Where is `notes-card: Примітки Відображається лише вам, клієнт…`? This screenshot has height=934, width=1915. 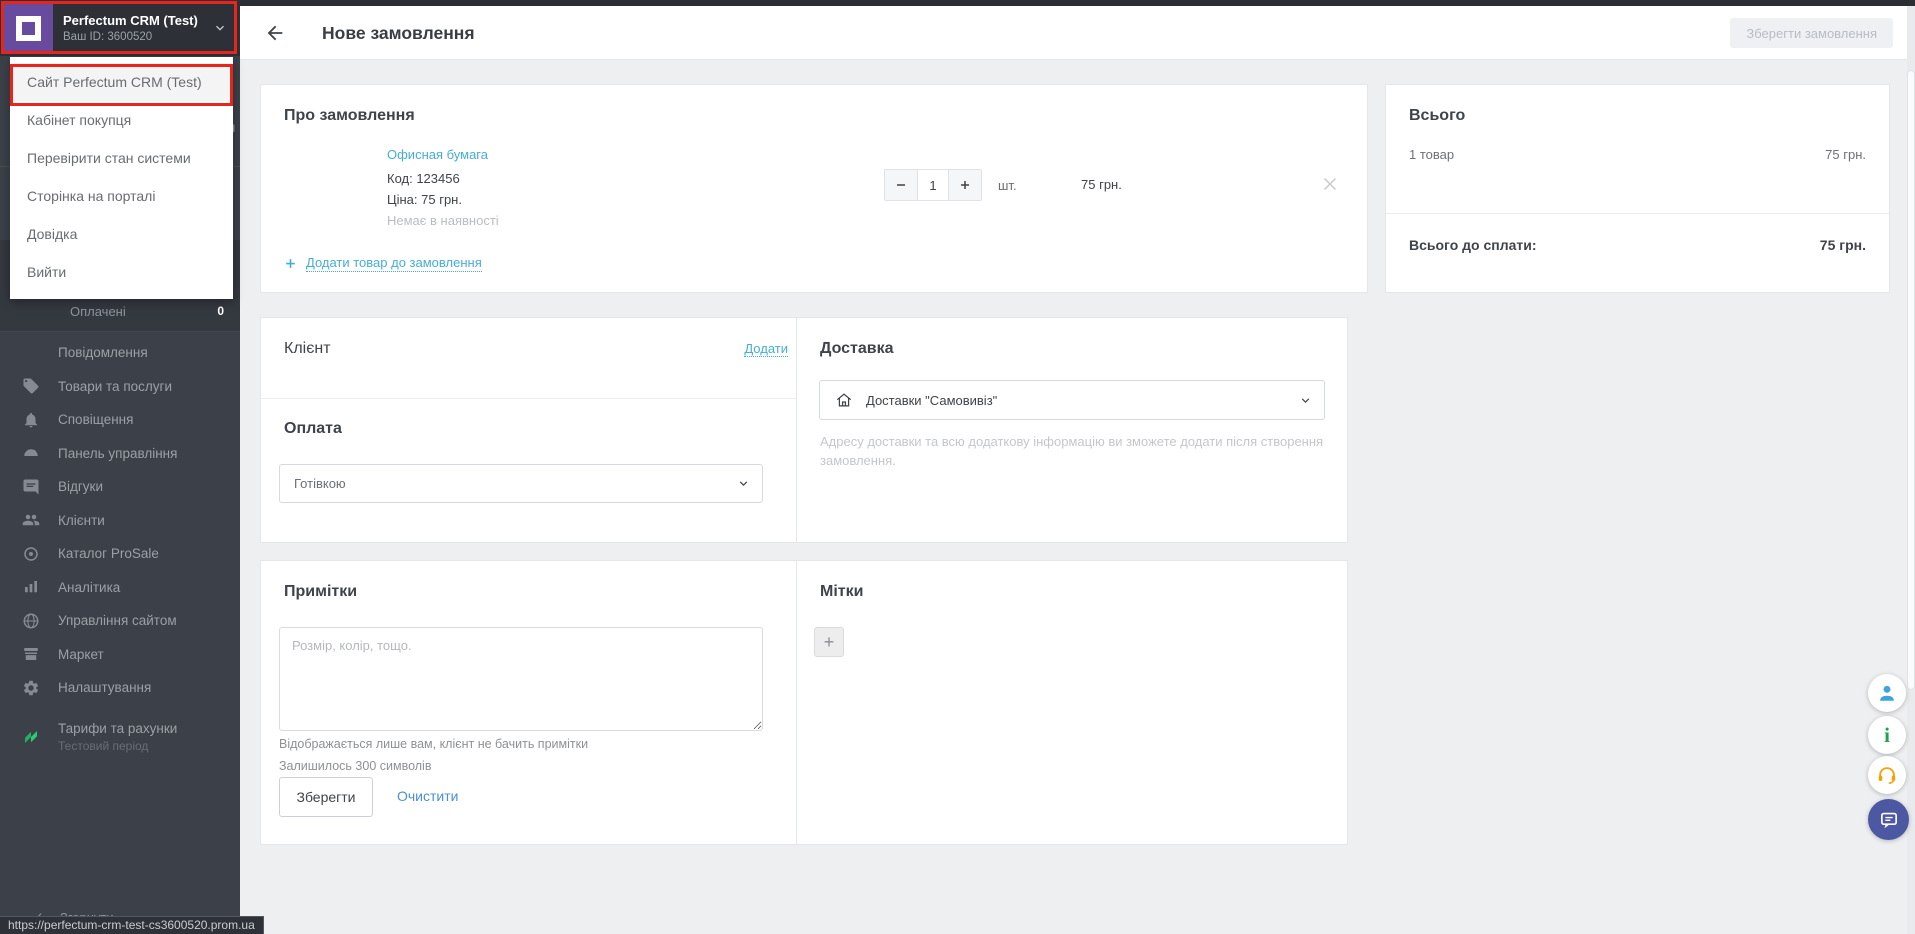
notes-card: Примітки Відображається лише вам, клієнт… is located at coordinates (536, 702).